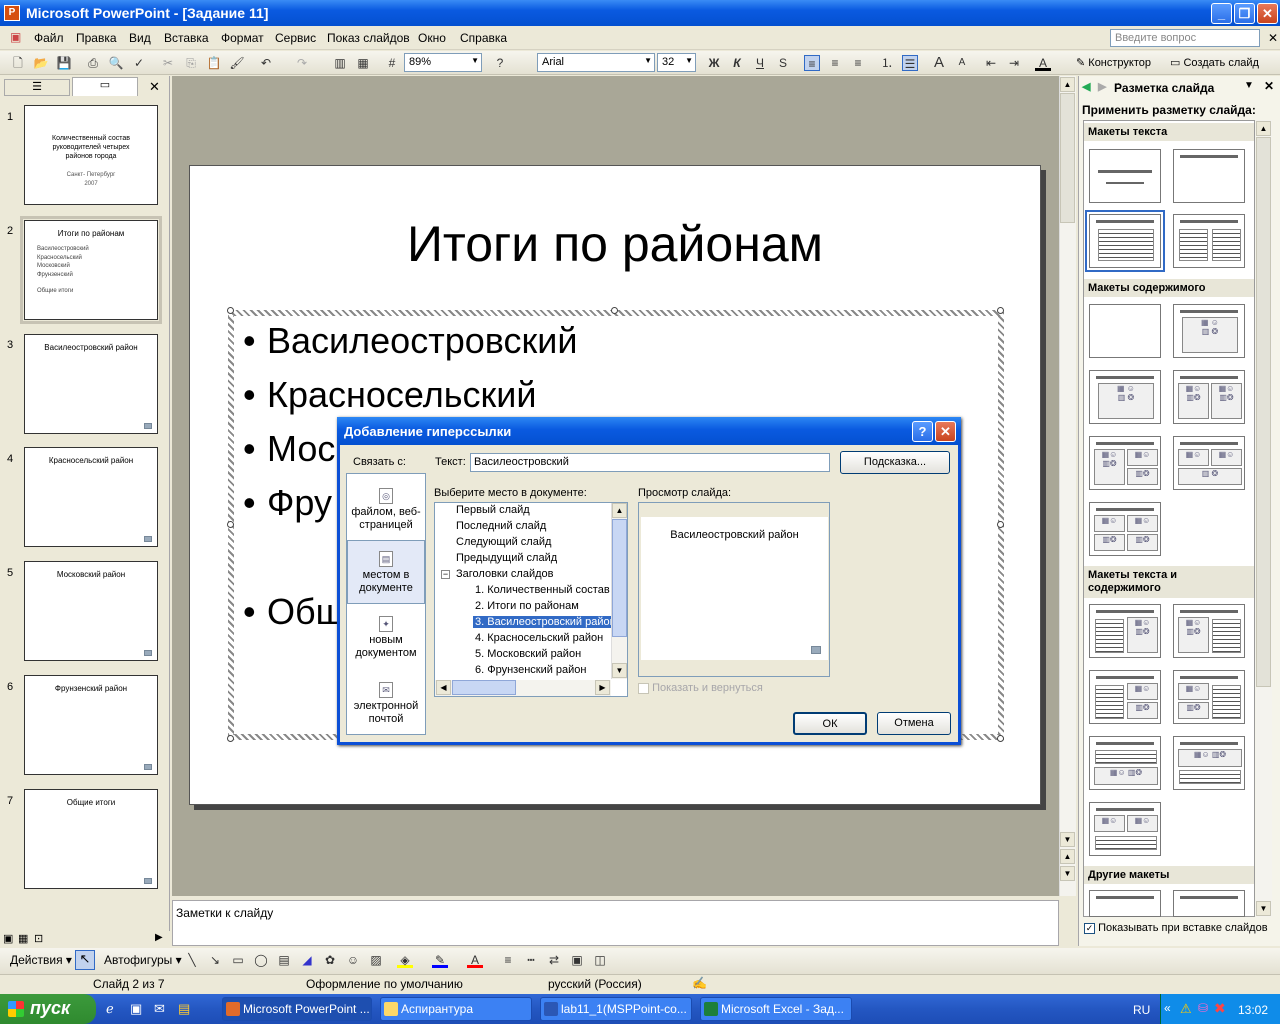 Image resolution: width=1280 pixels, height=1024 pixels. I want to click on bold-icon: Ж, so click(714, 63).